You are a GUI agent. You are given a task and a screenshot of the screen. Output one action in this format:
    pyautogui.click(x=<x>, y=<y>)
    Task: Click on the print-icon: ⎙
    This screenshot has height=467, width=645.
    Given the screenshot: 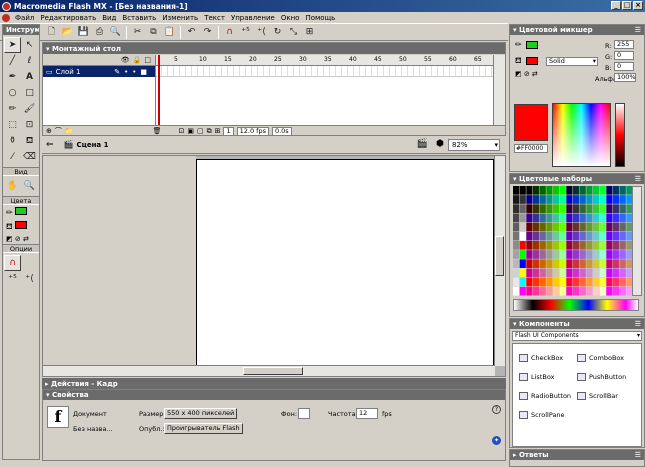 What is the action you would take?
    pyautogui.click(x=99, y=32)
    